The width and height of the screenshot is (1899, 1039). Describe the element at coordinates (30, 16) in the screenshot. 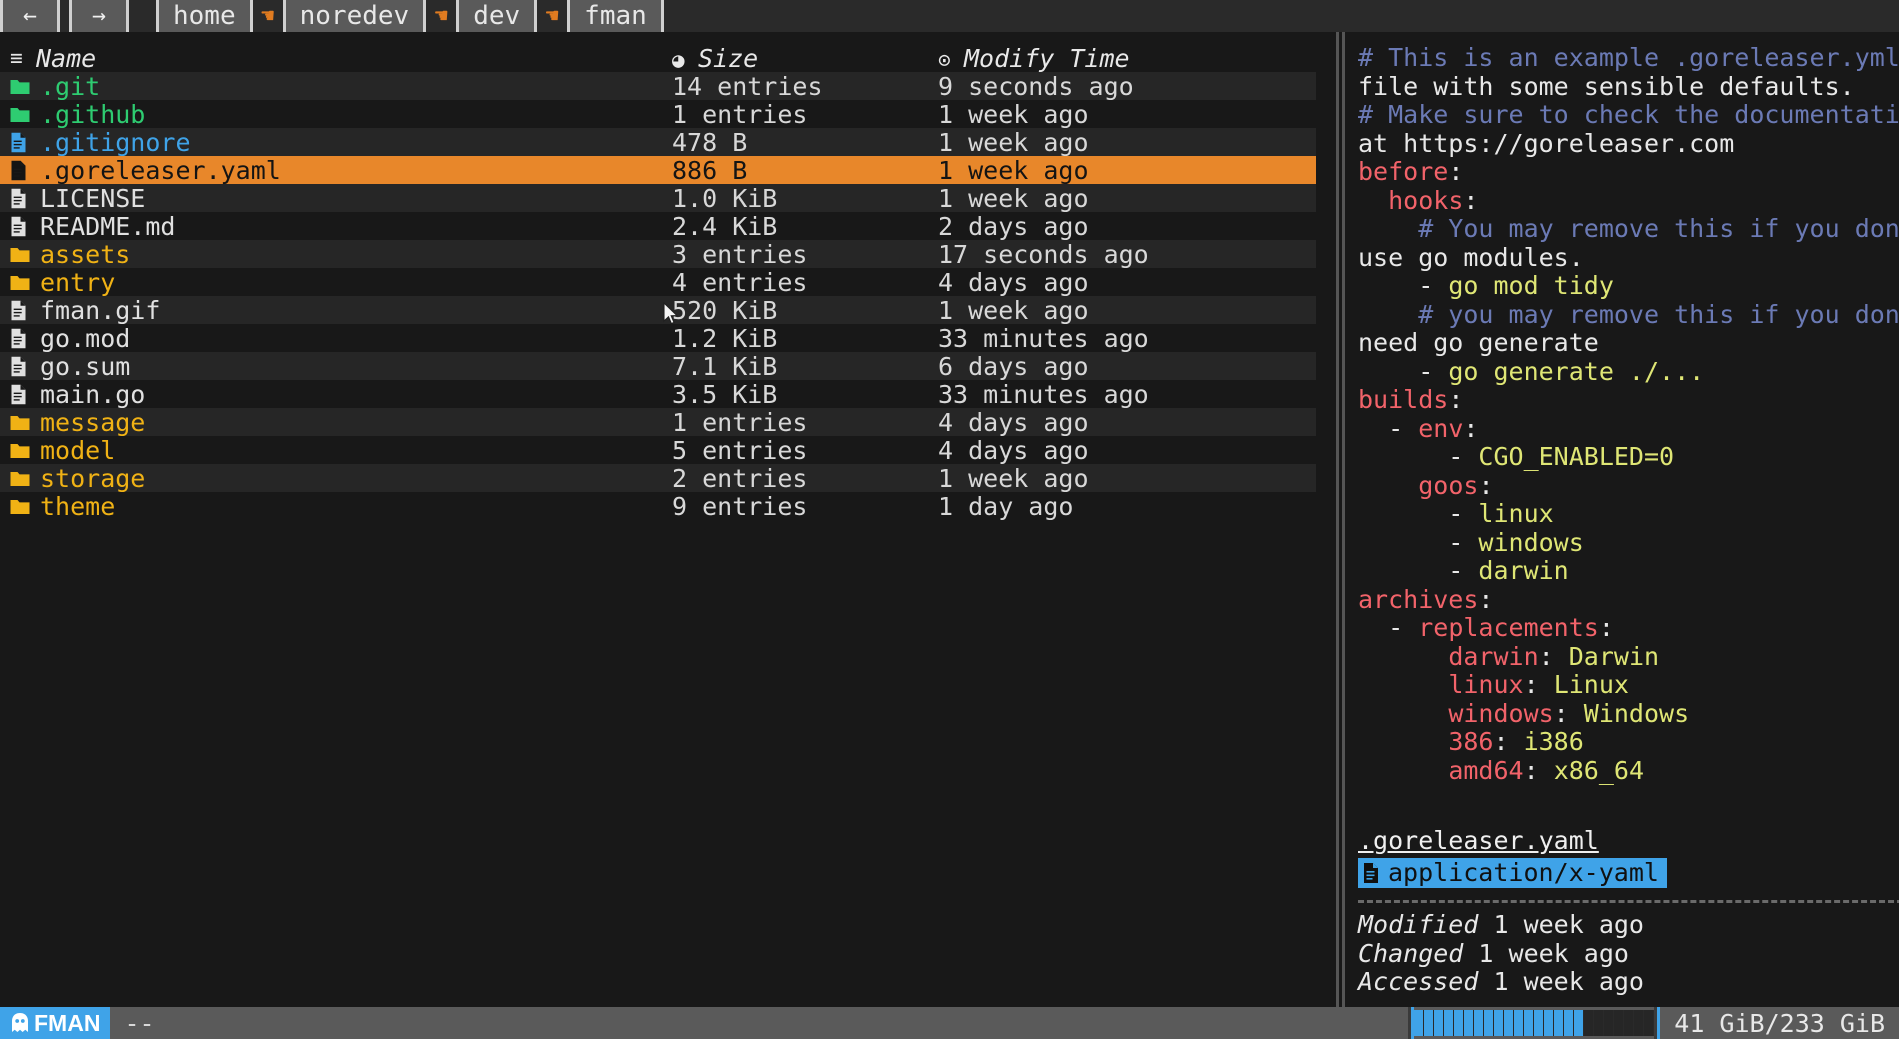

I see `back-button: ←` at that location.